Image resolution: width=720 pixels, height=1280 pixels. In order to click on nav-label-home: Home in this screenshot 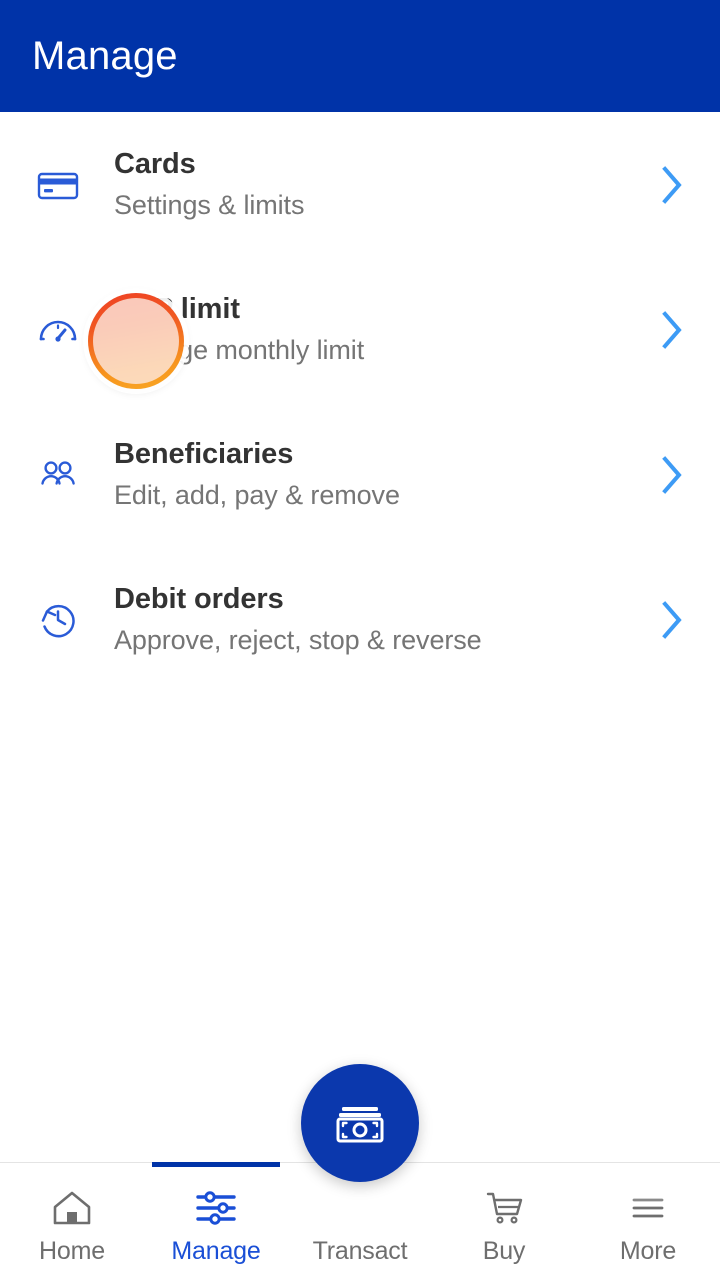, I will do `click(72, 1251)`.